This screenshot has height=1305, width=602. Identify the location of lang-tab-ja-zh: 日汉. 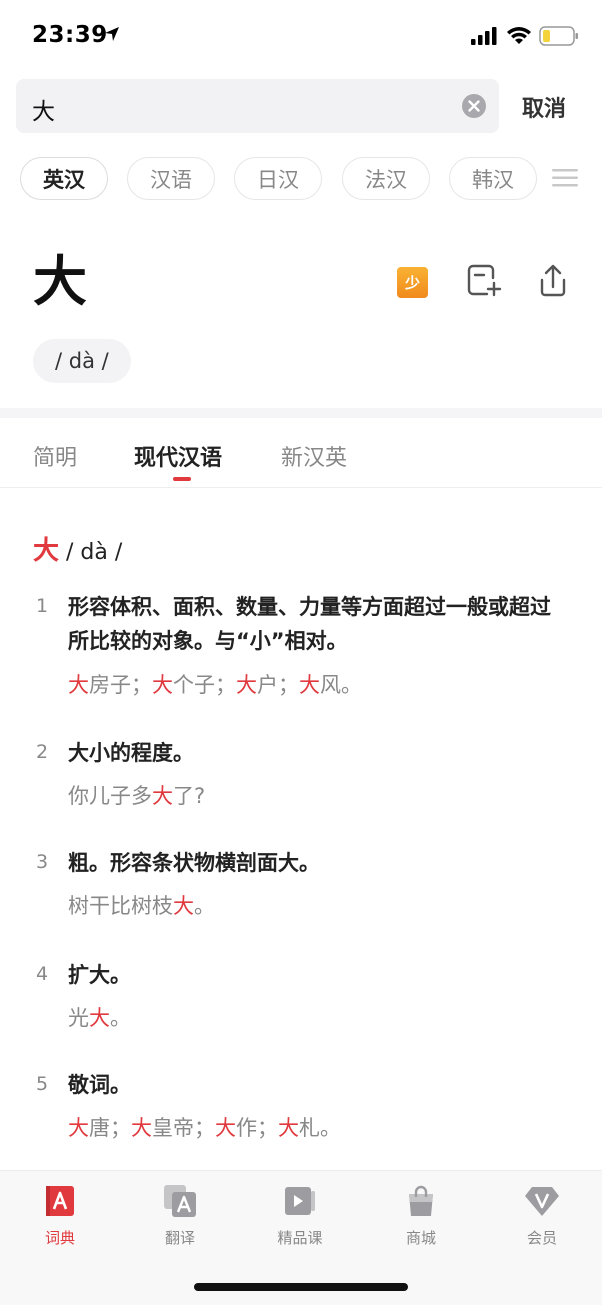
(278, 178).